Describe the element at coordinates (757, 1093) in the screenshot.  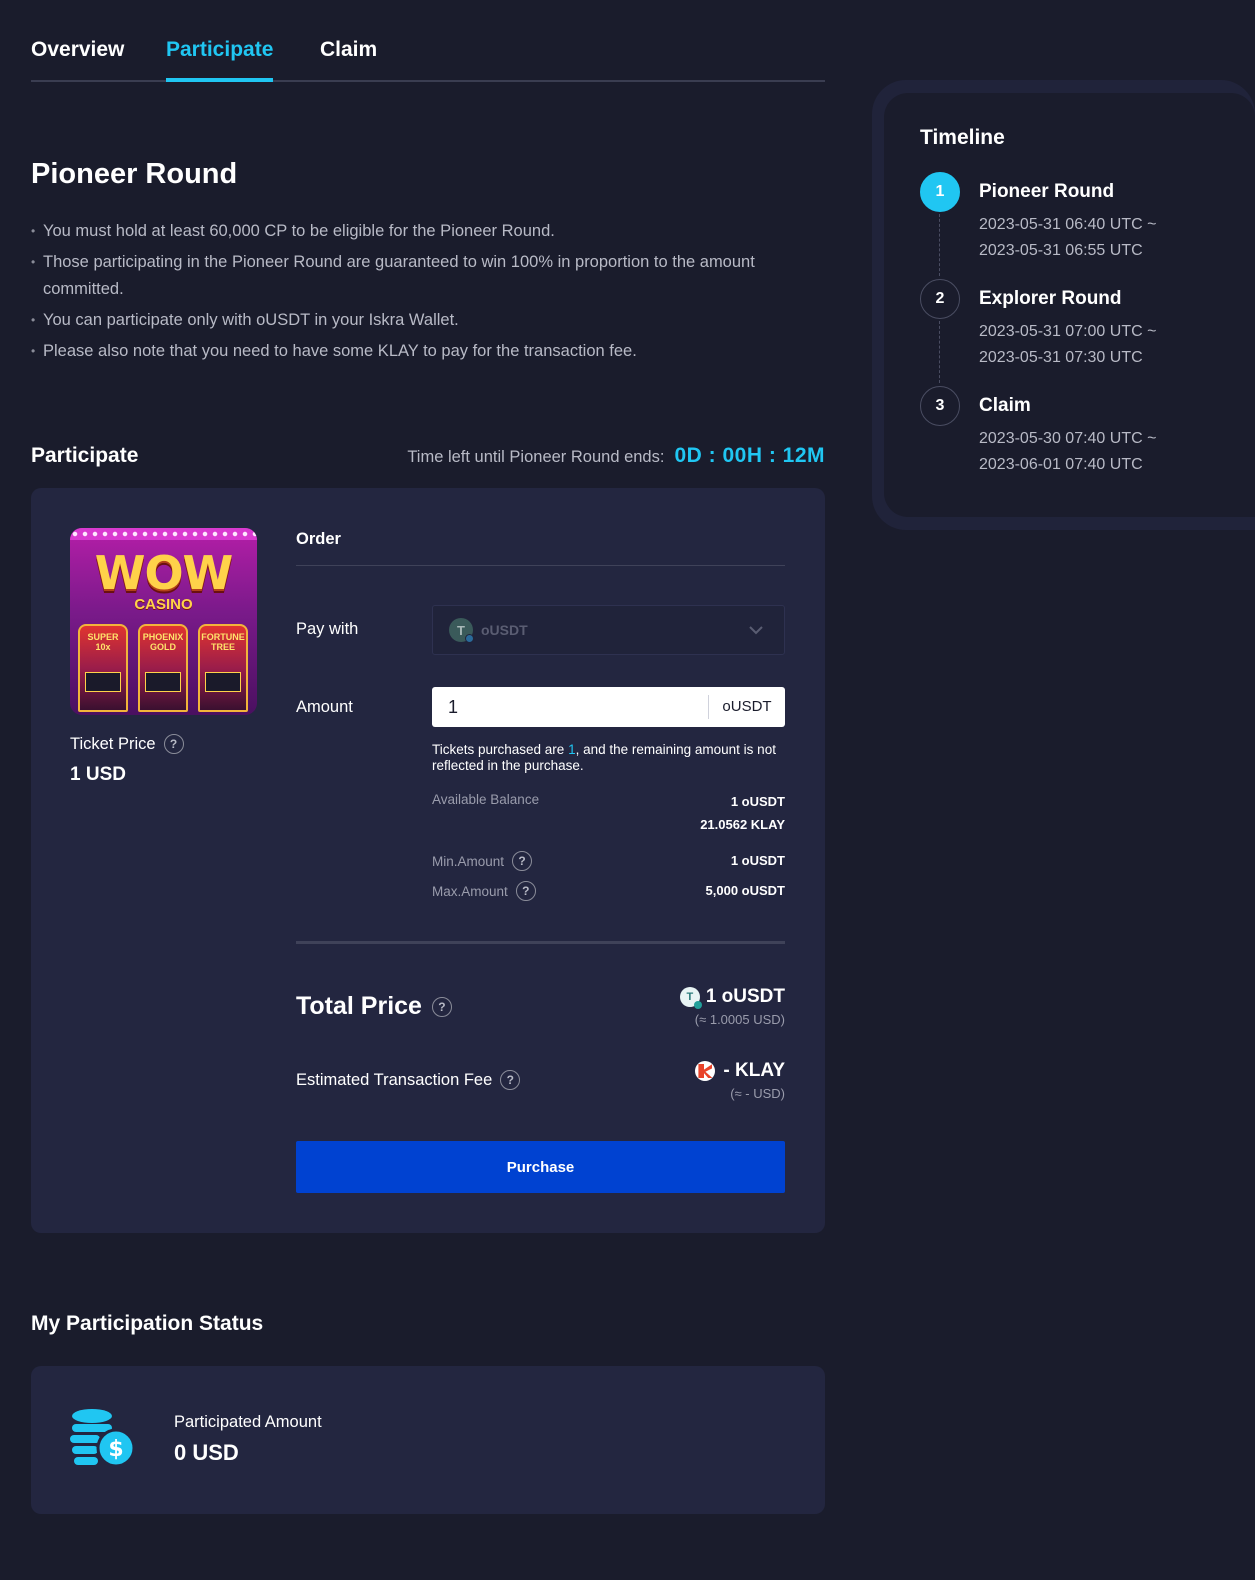
I see `fee-usd: (≈ - USD)` at that location.